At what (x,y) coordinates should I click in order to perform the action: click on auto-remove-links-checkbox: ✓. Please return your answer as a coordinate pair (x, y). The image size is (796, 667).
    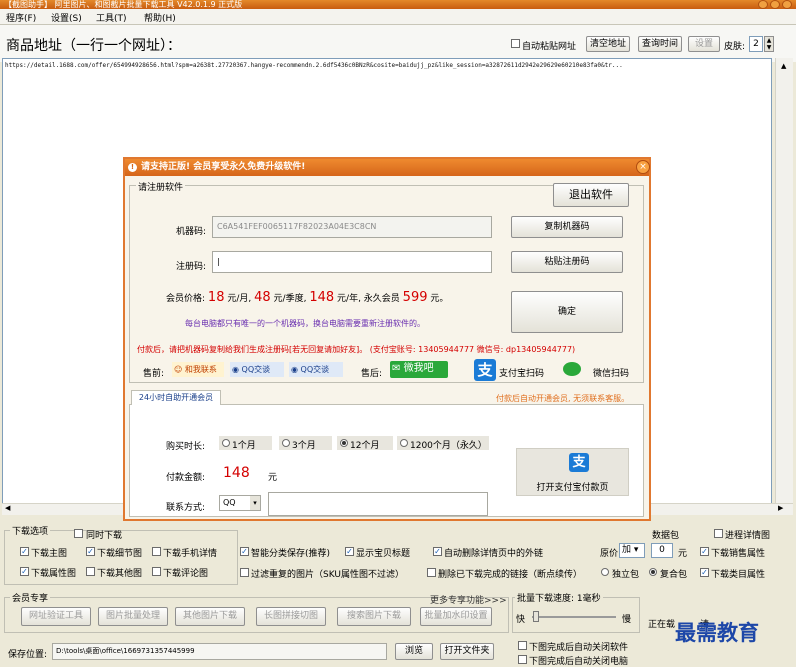
    Looking at the image, I should click on (437, 551).